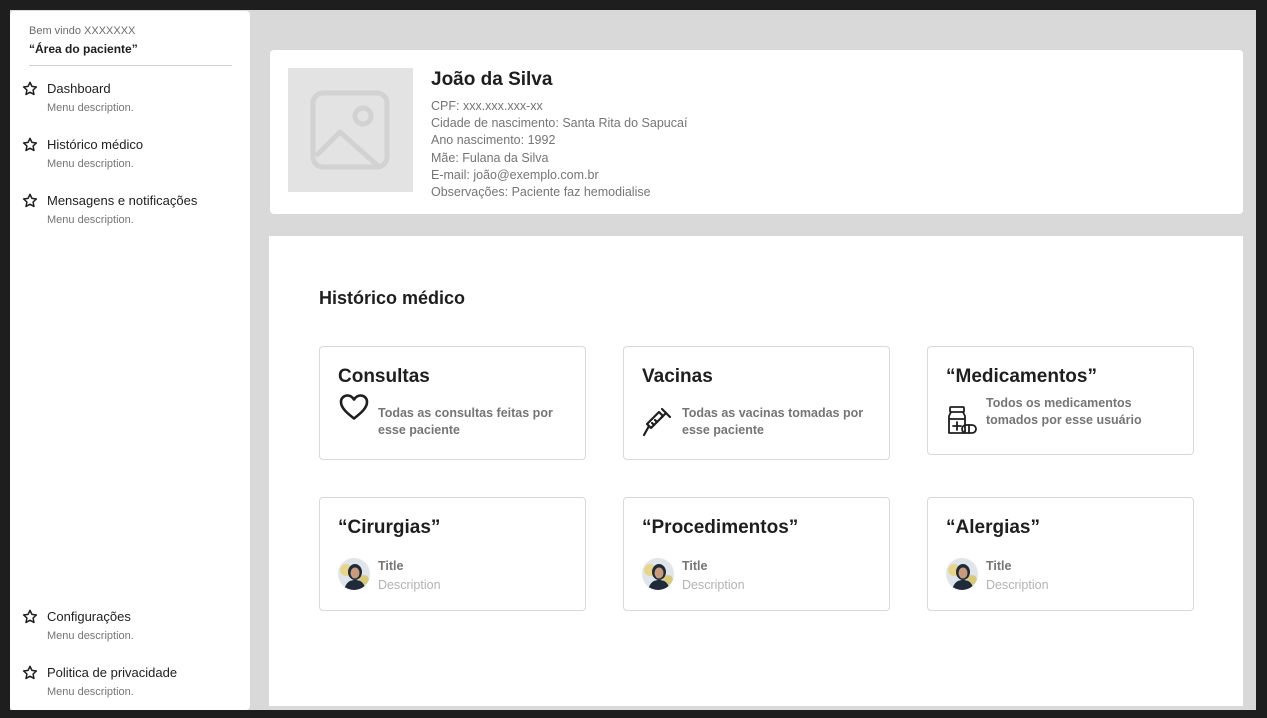 The image size is (1267, 718). Describe the element at coordinates (1021, 376) in the screenshot. I see `card-title: “Medicamentos”` at that location.